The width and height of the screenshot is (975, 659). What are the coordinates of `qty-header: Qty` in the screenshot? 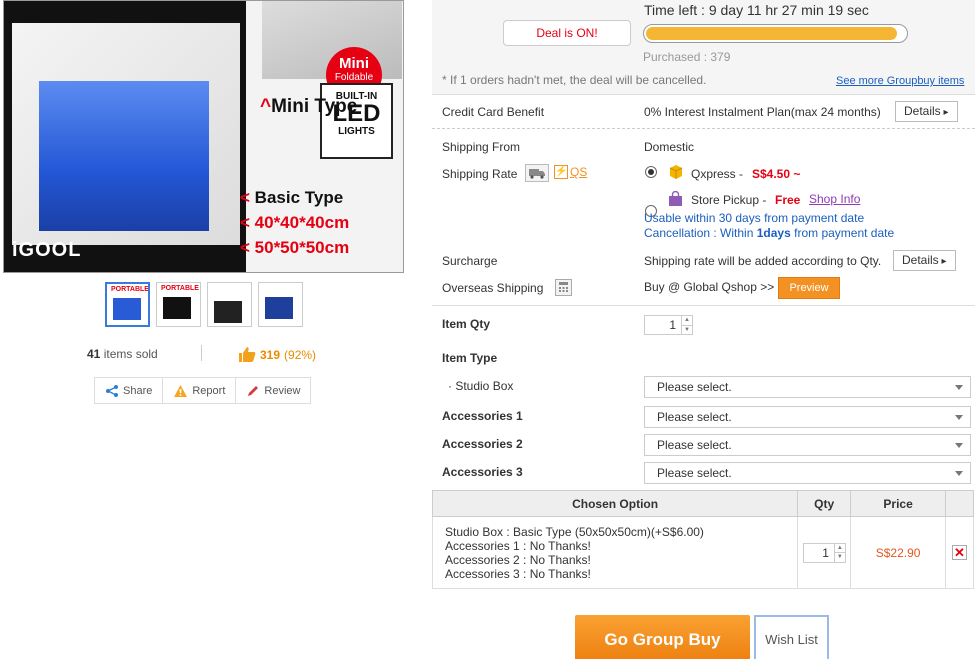 It's located at (824, 503).